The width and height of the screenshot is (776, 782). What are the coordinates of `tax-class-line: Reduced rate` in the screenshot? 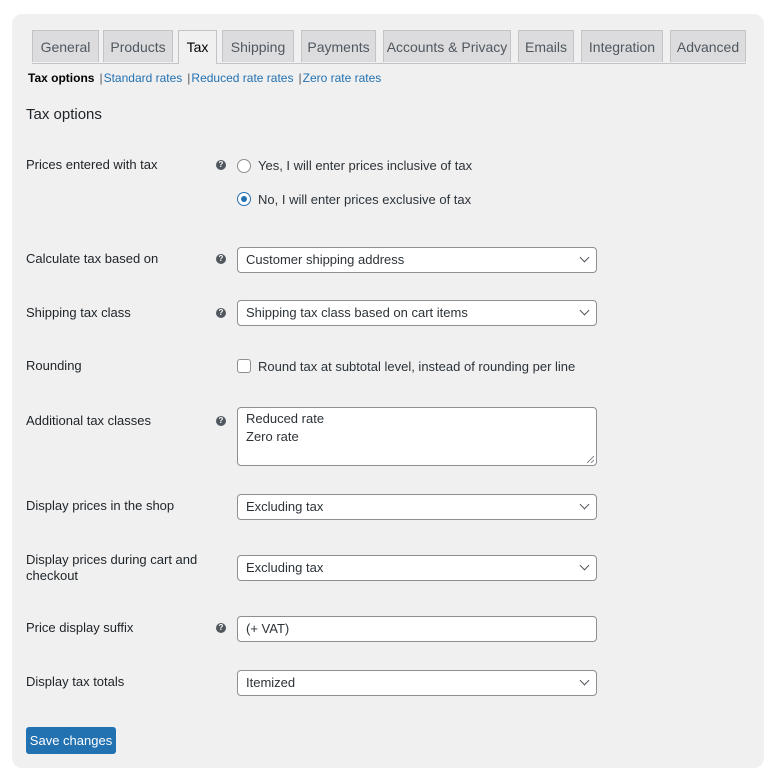 It's located at (285, 418).